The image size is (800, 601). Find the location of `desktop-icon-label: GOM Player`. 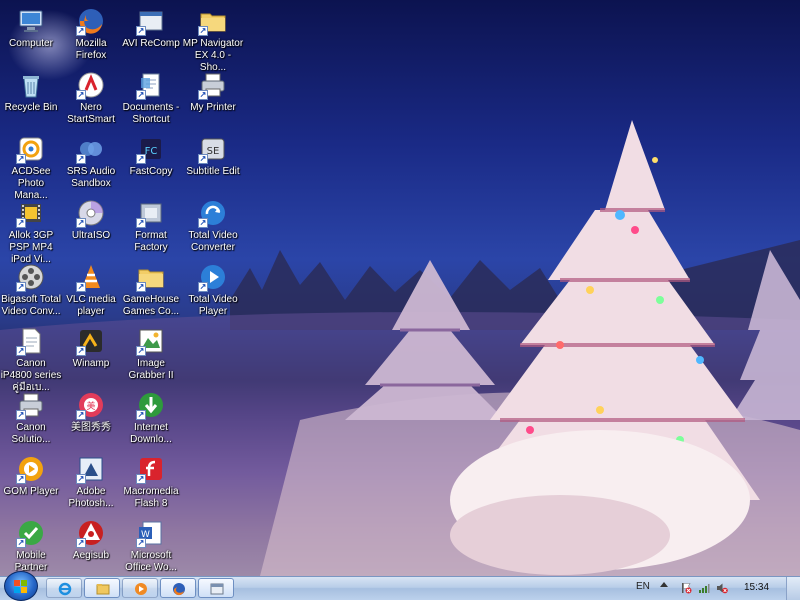

desktop-icon-label: GOM Player is located at coordinates (31, 491).